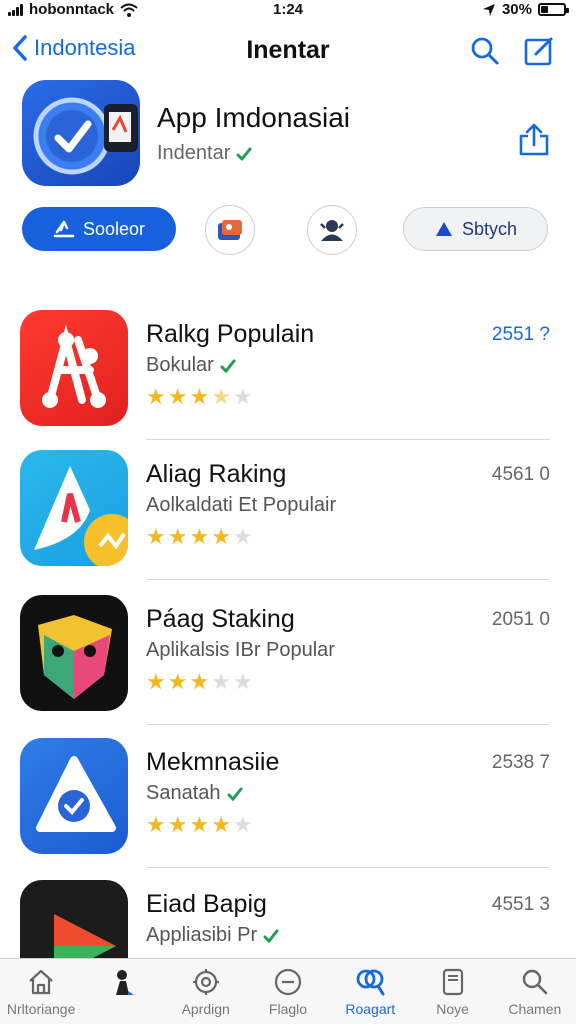  What do you see at coordinates (85, 136) in the screenshot?
I see `app-logo-icon` at bounding box center [85, 136].